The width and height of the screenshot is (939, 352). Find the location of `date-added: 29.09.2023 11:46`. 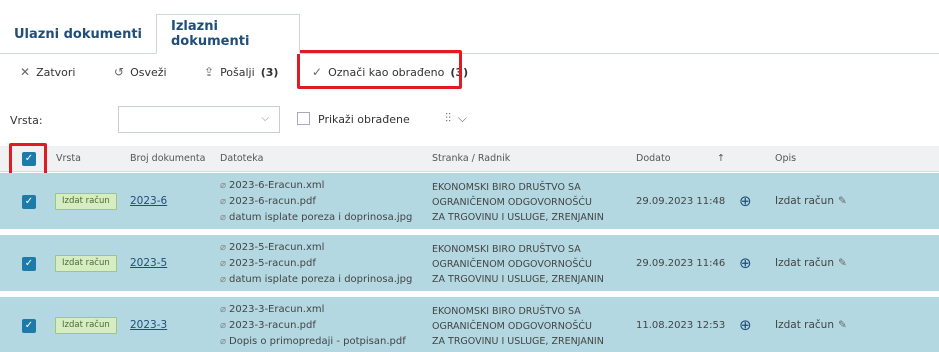

date-added: 29.09.2023 11:46 is located at coordinates (681, 263).